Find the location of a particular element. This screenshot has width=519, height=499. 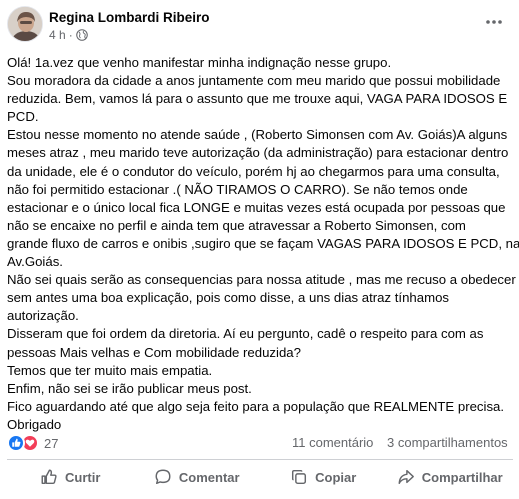

like-label: Curtir is located at coordinates (83, 477).